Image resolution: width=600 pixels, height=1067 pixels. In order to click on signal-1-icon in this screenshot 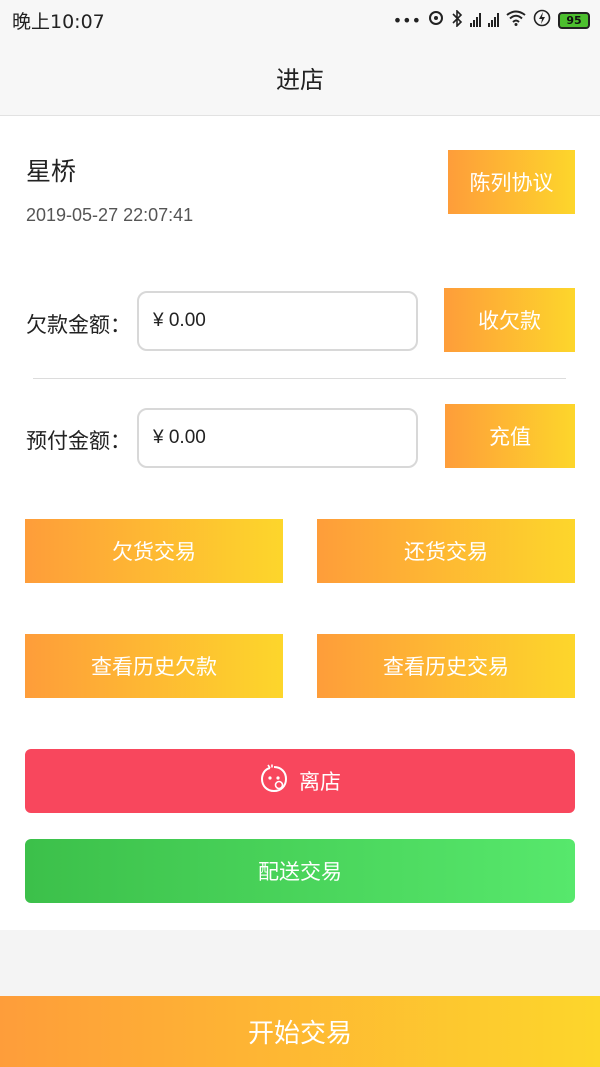, I will do `click(475, 20)`.